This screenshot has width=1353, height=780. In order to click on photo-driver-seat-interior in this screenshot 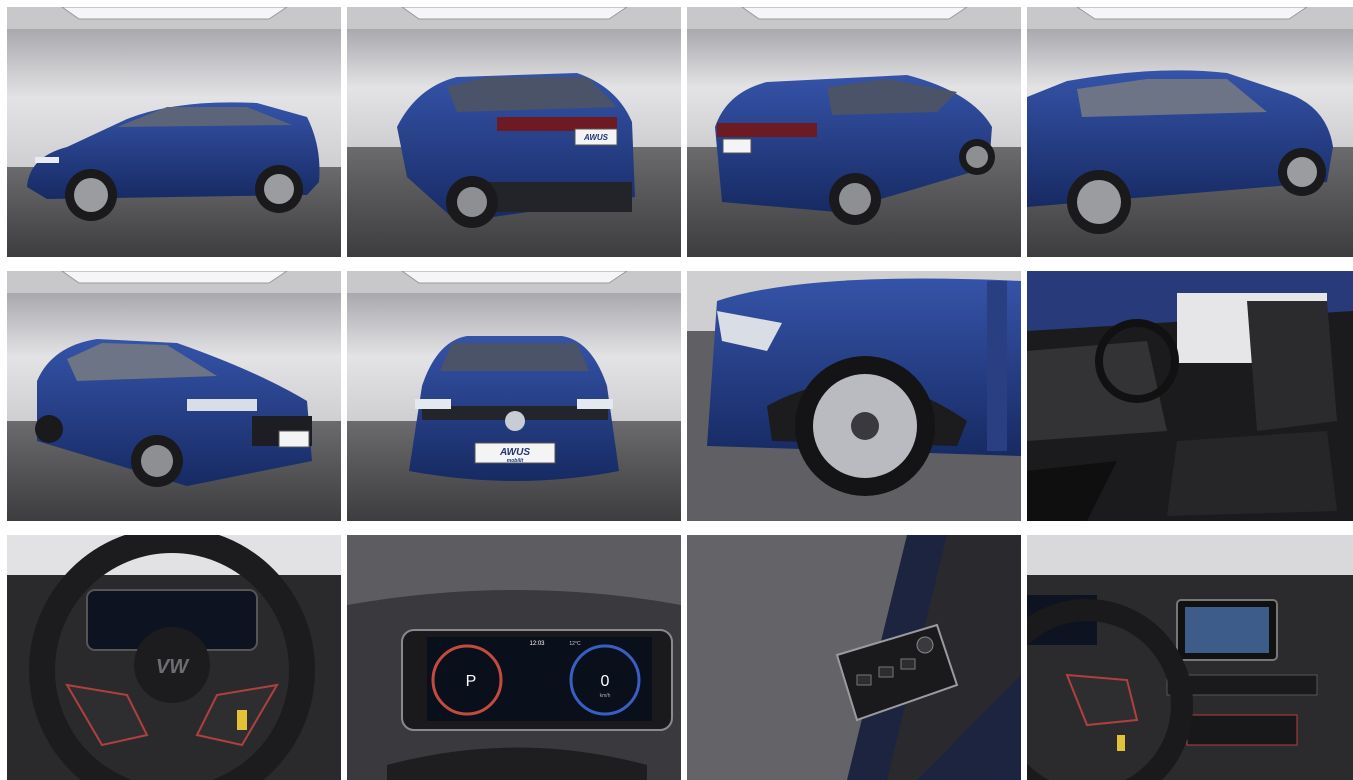, I will do `click(1190, 396)`.